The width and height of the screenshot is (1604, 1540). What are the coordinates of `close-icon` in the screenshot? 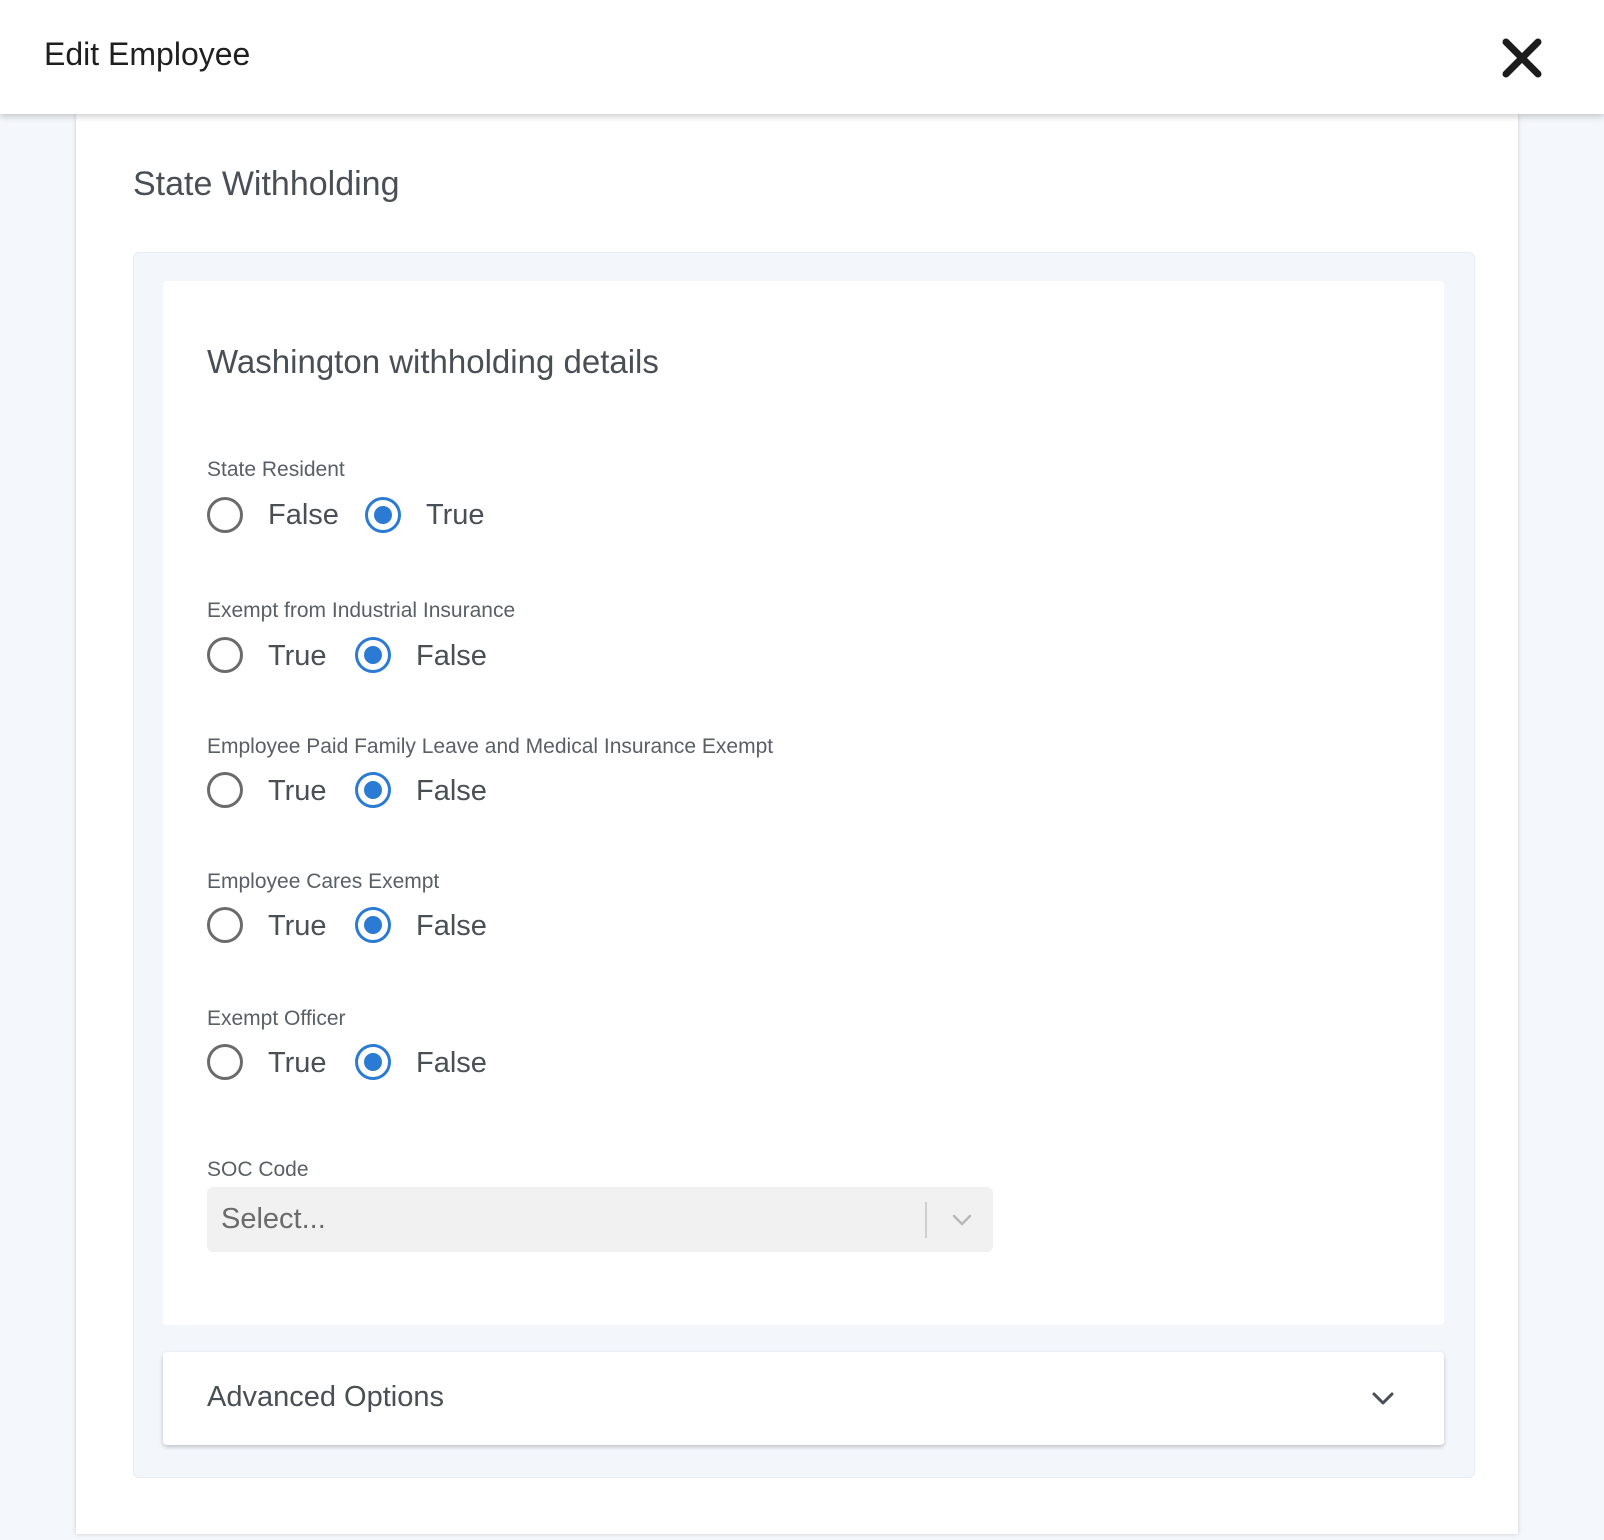 It's located at (1522, 58).